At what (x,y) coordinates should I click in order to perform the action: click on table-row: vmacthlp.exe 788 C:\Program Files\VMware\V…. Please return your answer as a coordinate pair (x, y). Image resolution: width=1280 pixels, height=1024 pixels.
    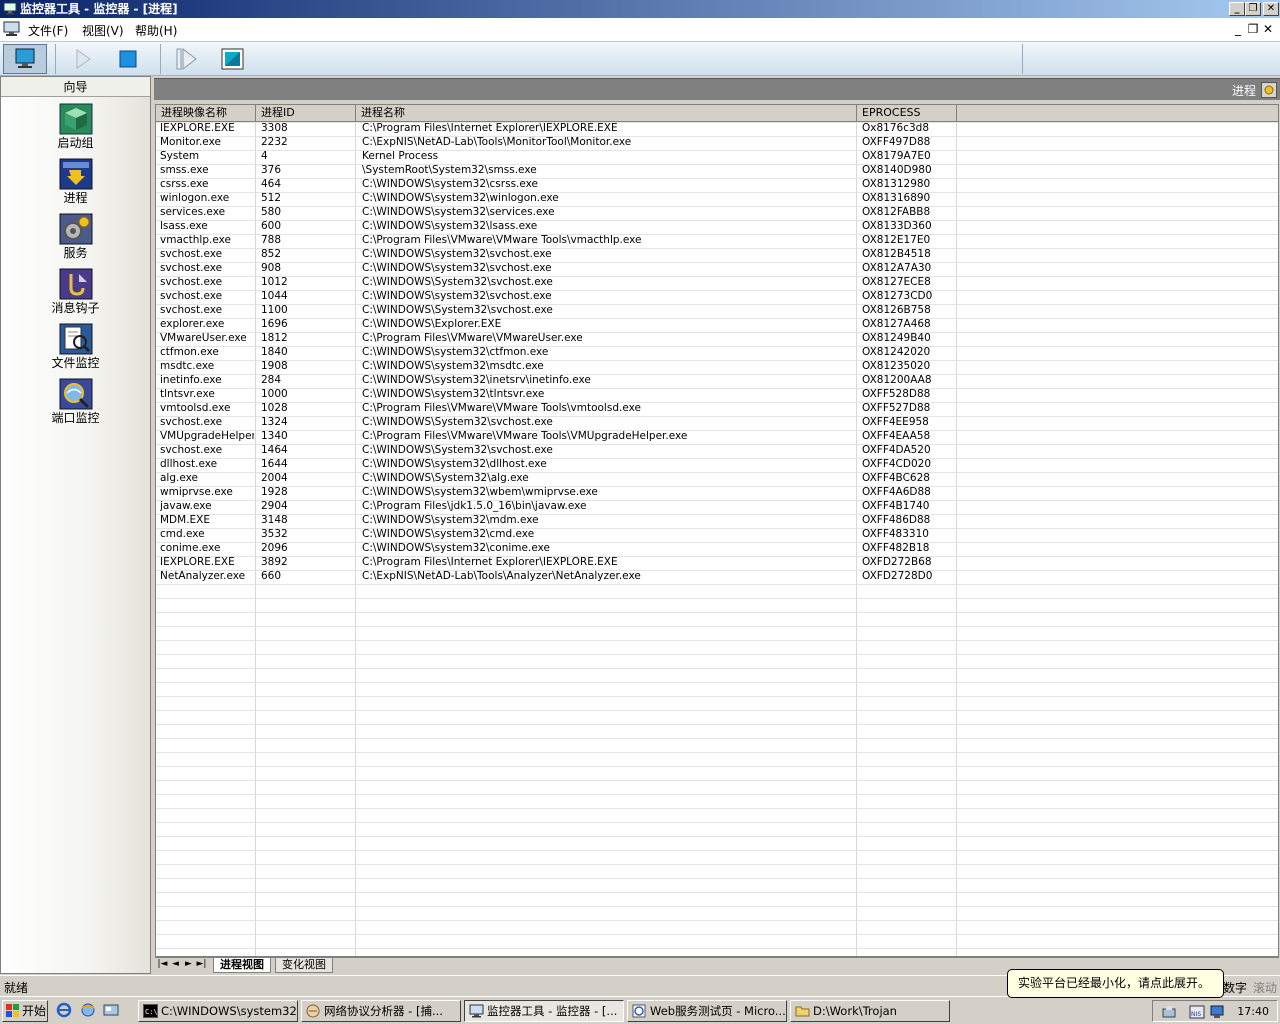
    Looking at the image, I should click on (717, 241).